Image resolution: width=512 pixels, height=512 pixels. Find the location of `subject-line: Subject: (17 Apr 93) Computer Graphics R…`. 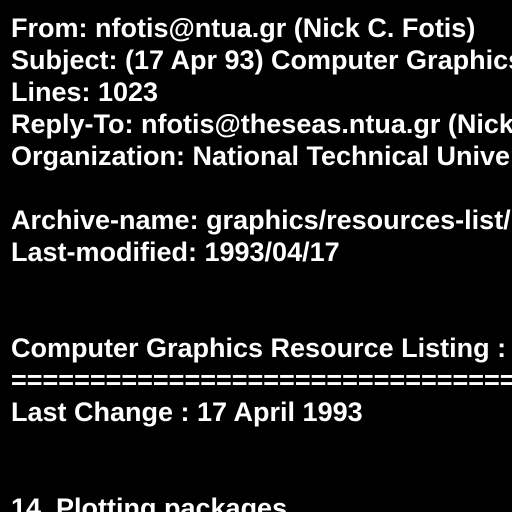

subject-line: Subject: (17 Apr 93) Computer Graphics R… is located at coordinates (261, 60).